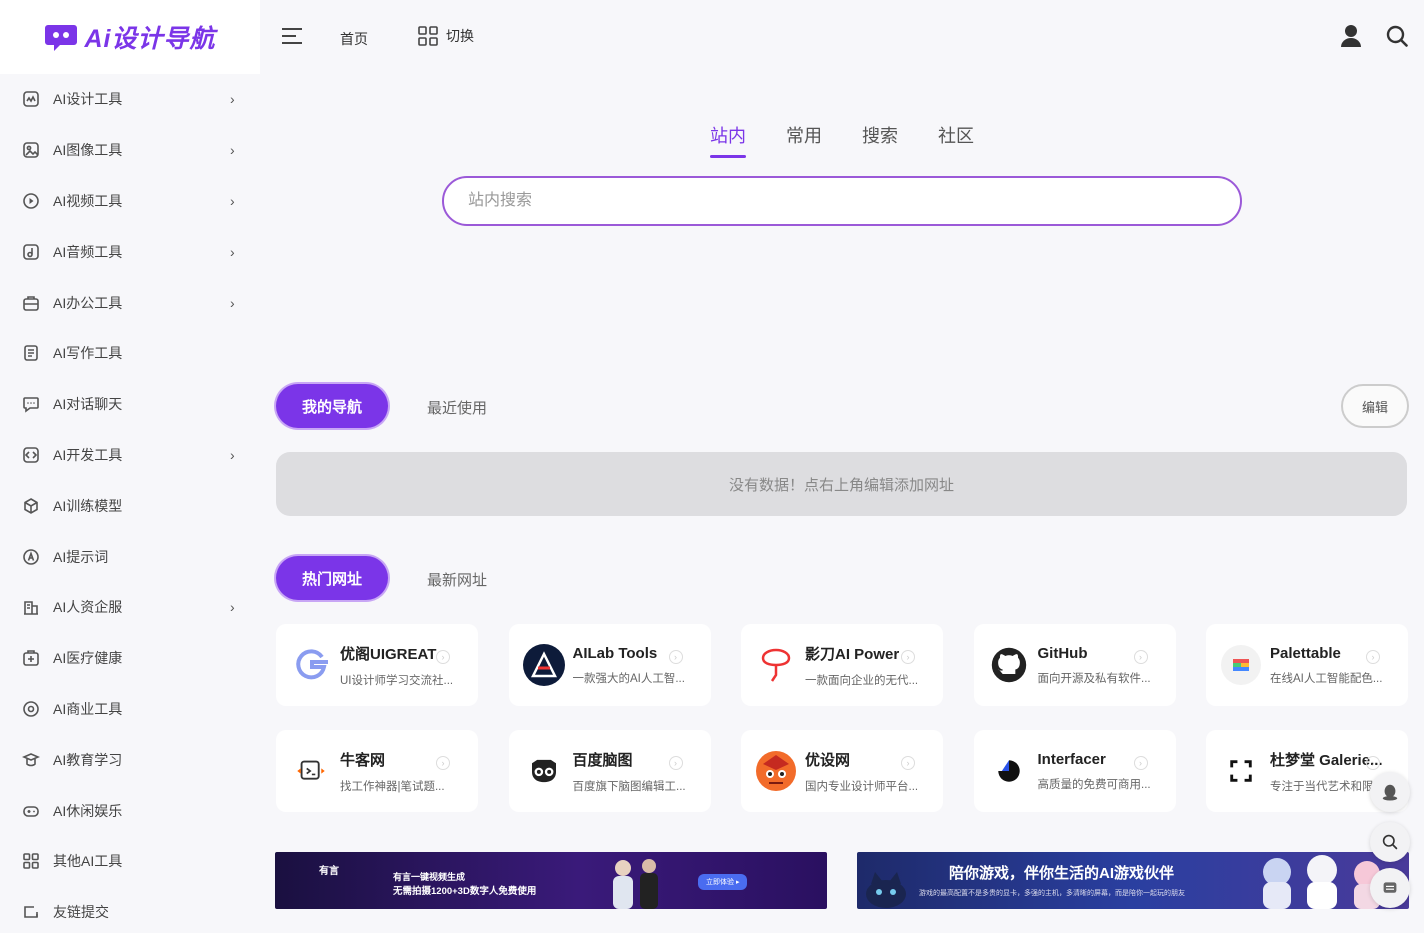 The image size is (1424, 933). What do you see at coordinates (1307, 665) in the screenshot?
I see `site-card: Palettable 在线AI人工智能配色... ›` at bounding box center [1307, 665].